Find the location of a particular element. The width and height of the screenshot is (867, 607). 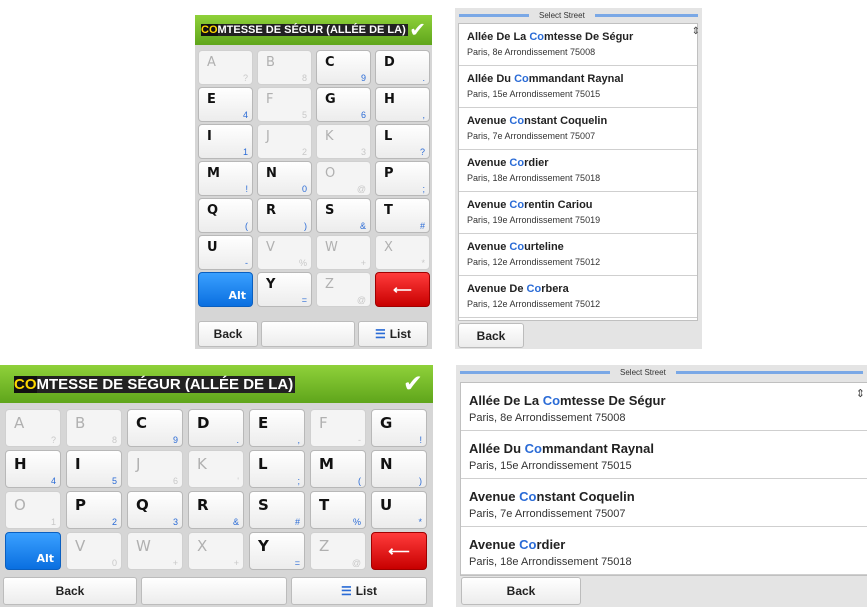

key-s: S # is located at coordinates (277, 510).